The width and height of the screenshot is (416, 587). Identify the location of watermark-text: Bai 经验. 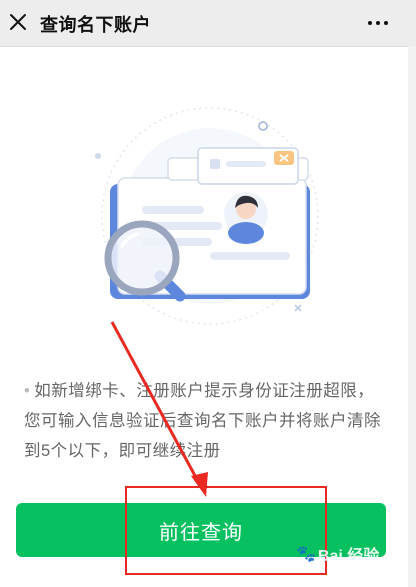
(348, 556).